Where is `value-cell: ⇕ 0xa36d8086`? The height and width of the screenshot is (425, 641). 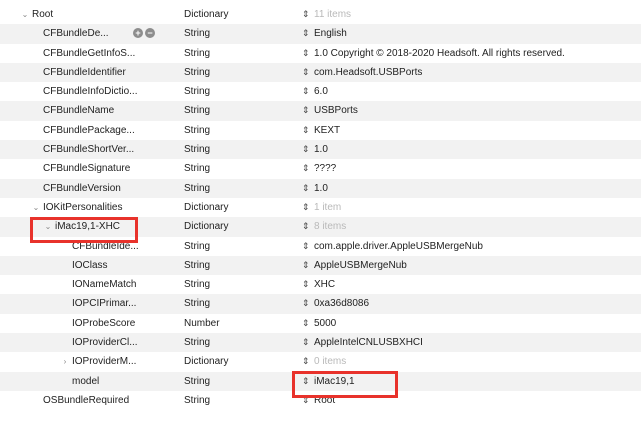 value-cell: ⇕ 0xa36d8086 is located at coordinates (466, 303).